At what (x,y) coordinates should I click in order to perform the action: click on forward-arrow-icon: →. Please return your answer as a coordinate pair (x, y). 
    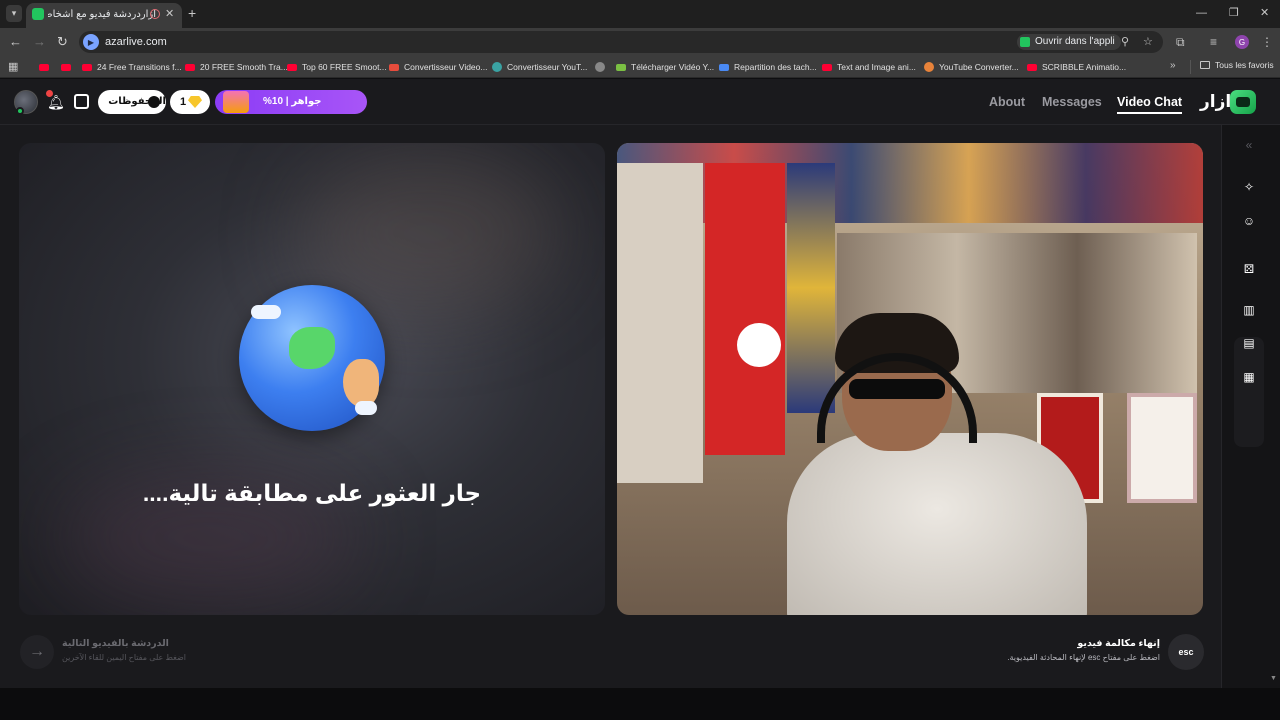
    Looking at the image, I should click on (39, 42).